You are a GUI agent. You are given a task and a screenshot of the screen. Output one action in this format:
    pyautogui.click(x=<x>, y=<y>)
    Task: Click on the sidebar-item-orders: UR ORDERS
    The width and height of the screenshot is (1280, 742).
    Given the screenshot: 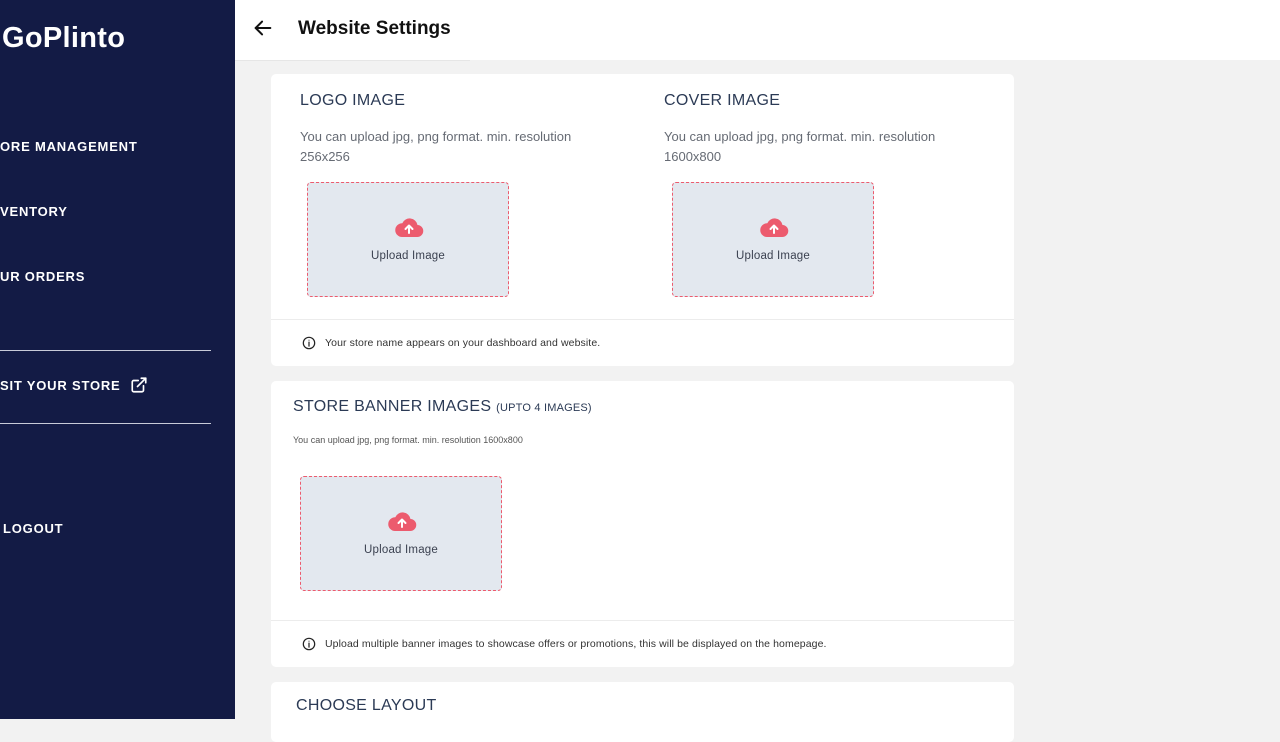 What is the action you would take?
    pyautogui.click(x=42, y=276)
    